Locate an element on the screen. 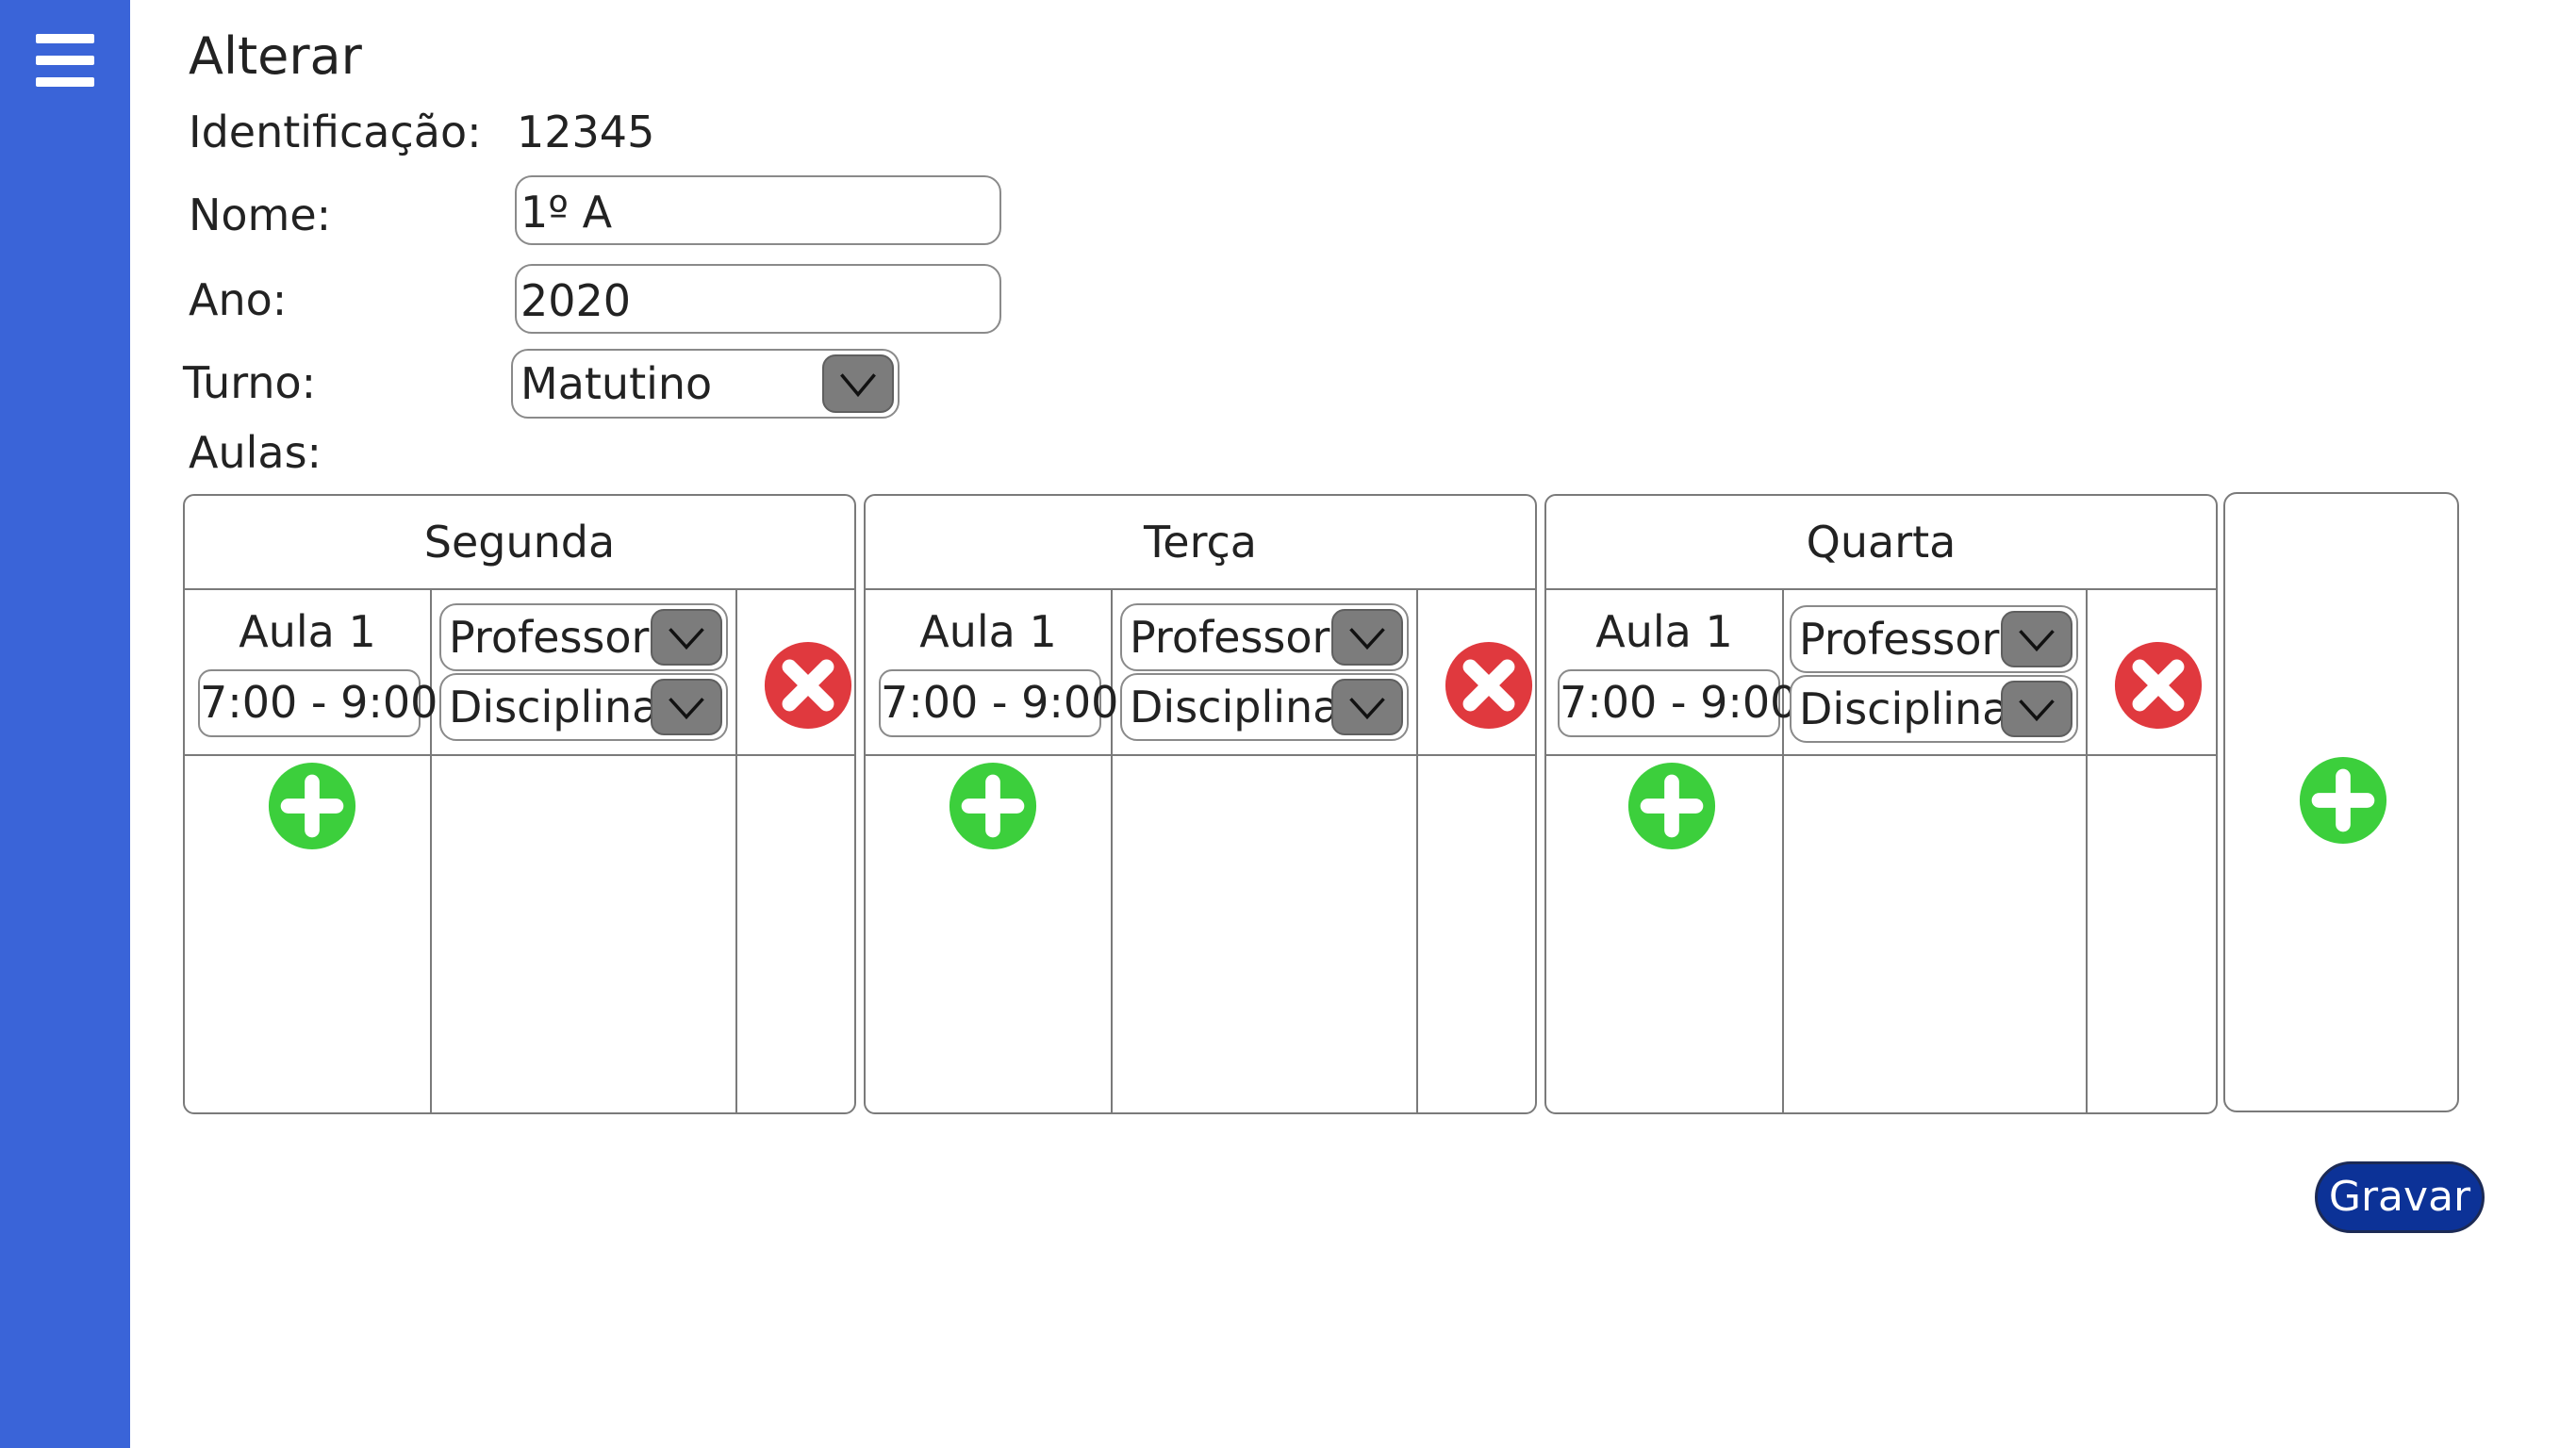 Image resolution: width=2576 pixels, height=1448 pixels. ano-input is located at coordinates (758, 299).